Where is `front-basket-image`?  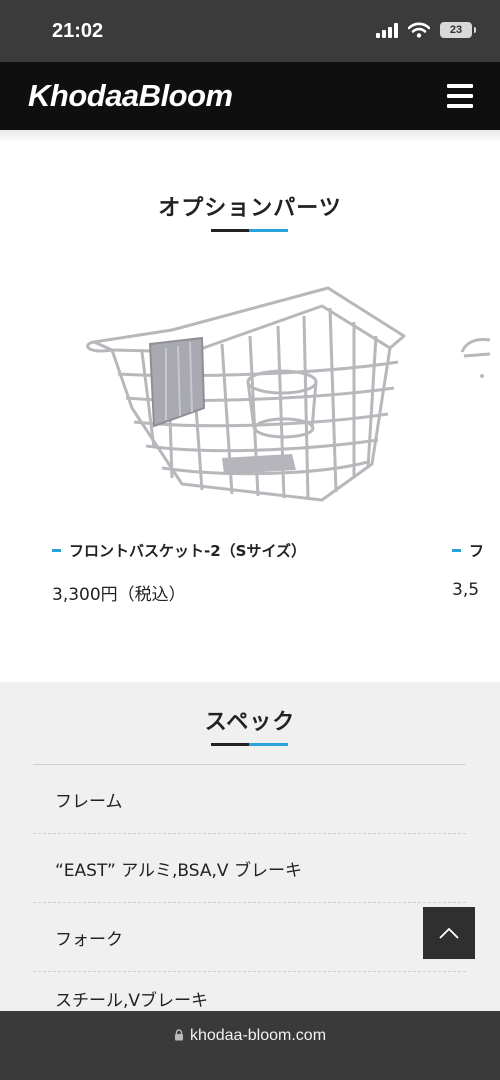 front-basket-image is located at coordinates (246, 394).